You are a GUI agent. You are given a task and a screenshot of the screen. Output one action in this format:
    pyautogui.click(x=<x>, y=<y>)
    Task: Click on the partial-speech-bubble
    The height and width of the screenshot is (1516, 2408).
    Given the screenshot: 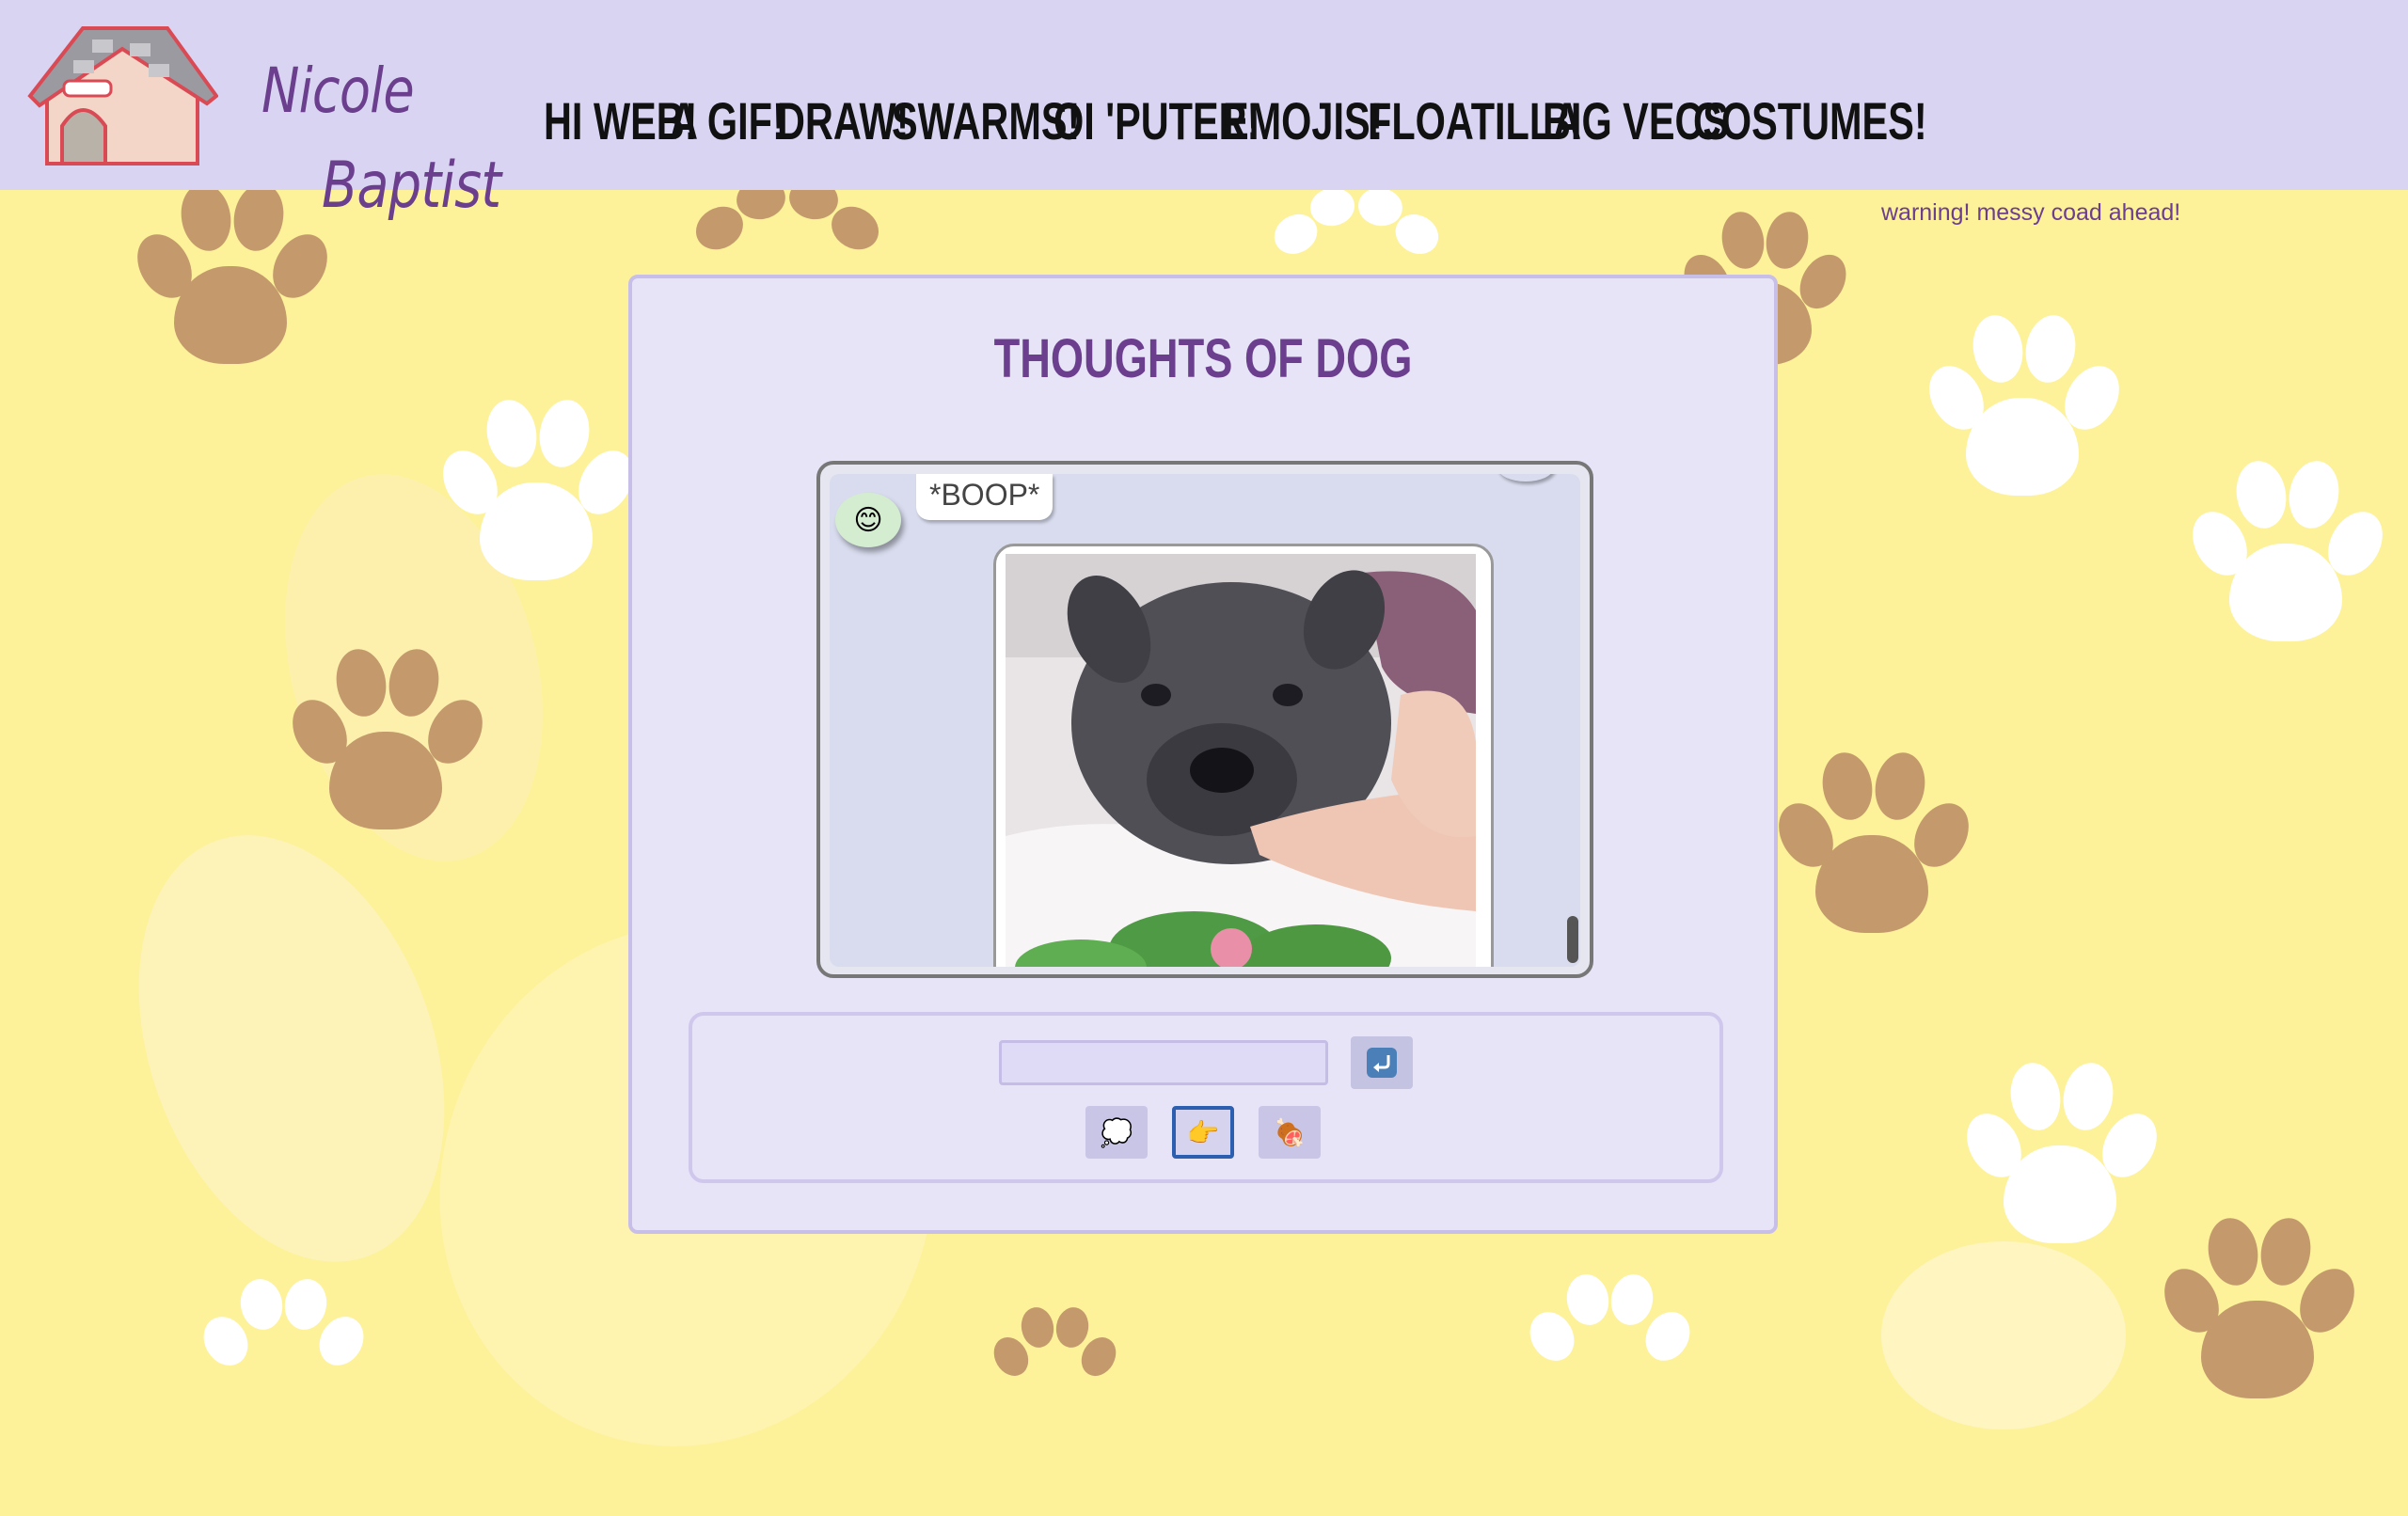 What is the action you would take?
    pyautogui.click(x=1526, y=478)
    